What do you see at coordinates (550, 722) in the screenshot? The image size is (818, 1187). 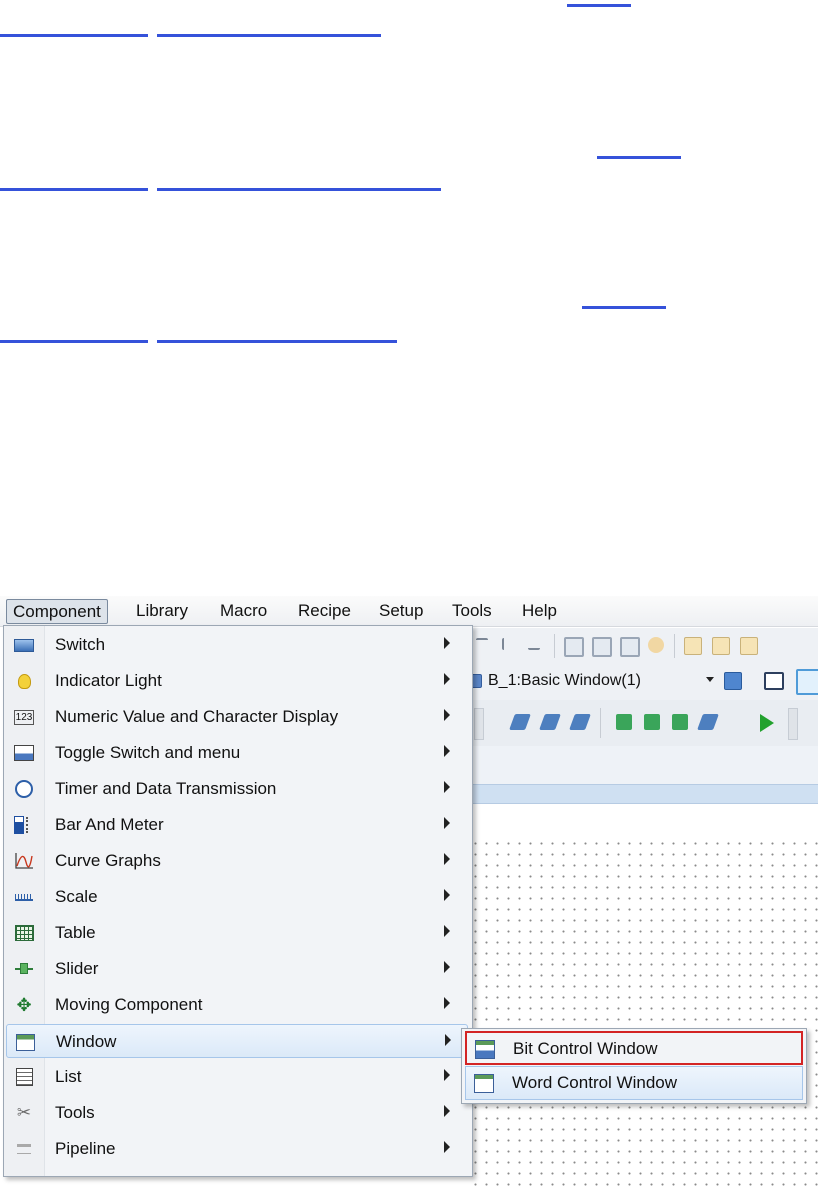 I see `download-link-icon` at bounding box center [550, 722].